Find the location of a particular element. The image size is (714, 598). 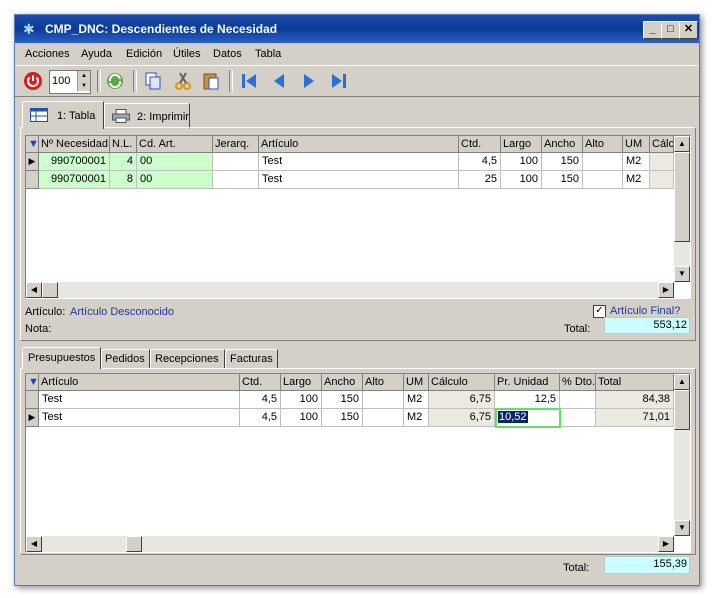

menu-datos: Datos is located at coordinates (227, 54).